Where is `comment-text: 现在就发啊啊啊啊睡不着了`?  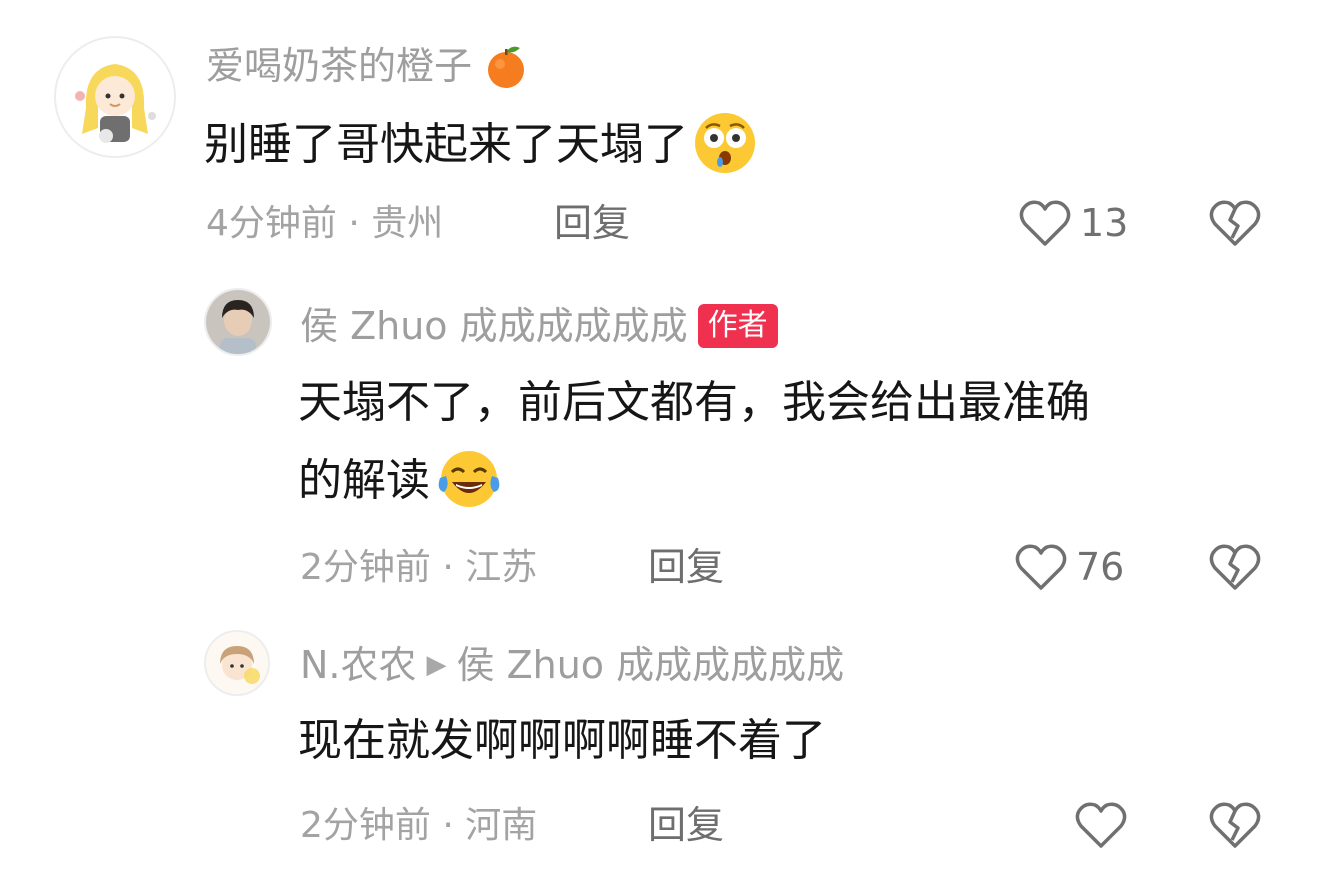 comment-text: 现在就发啊啊啊啊睡不着了 is located at coordinates (748, 741).